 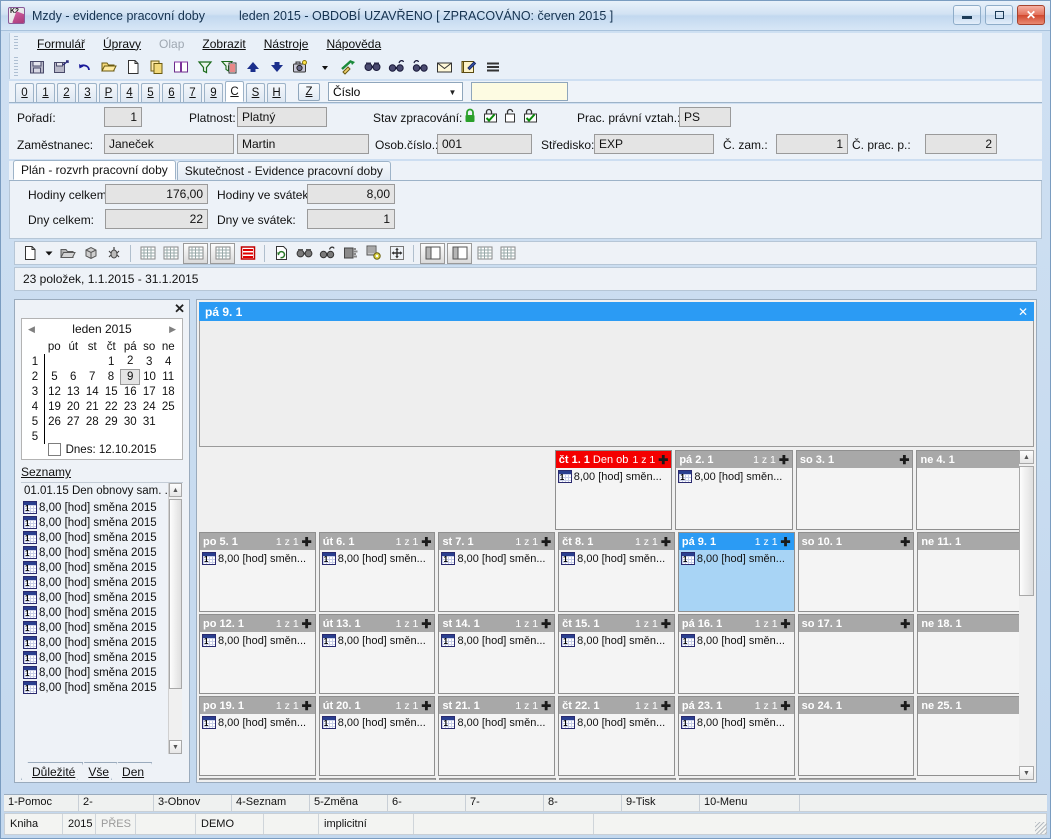 I want to click on new-document-icon, so click(x=132, y=66).